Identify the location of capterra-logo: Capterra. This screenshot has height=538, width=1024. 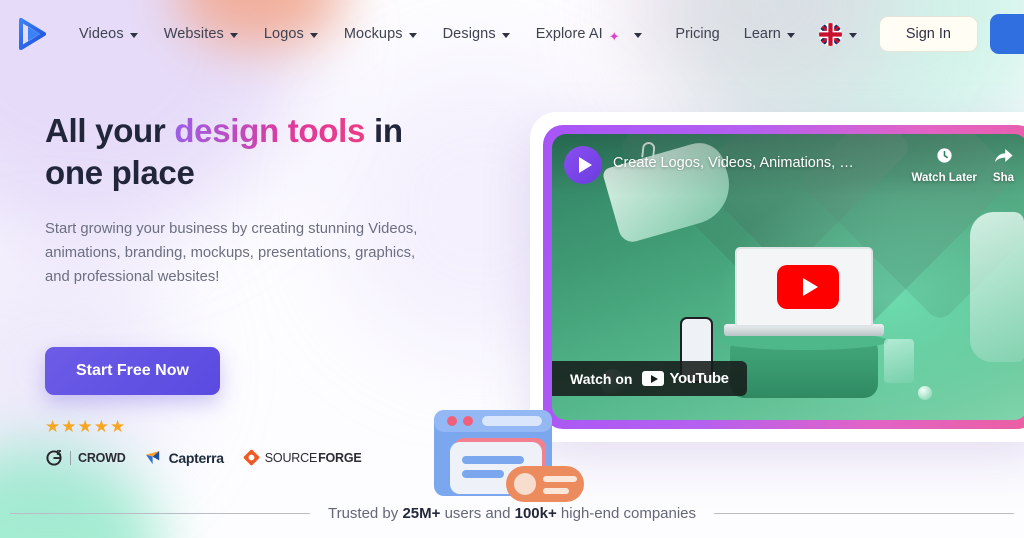
(184, 458).